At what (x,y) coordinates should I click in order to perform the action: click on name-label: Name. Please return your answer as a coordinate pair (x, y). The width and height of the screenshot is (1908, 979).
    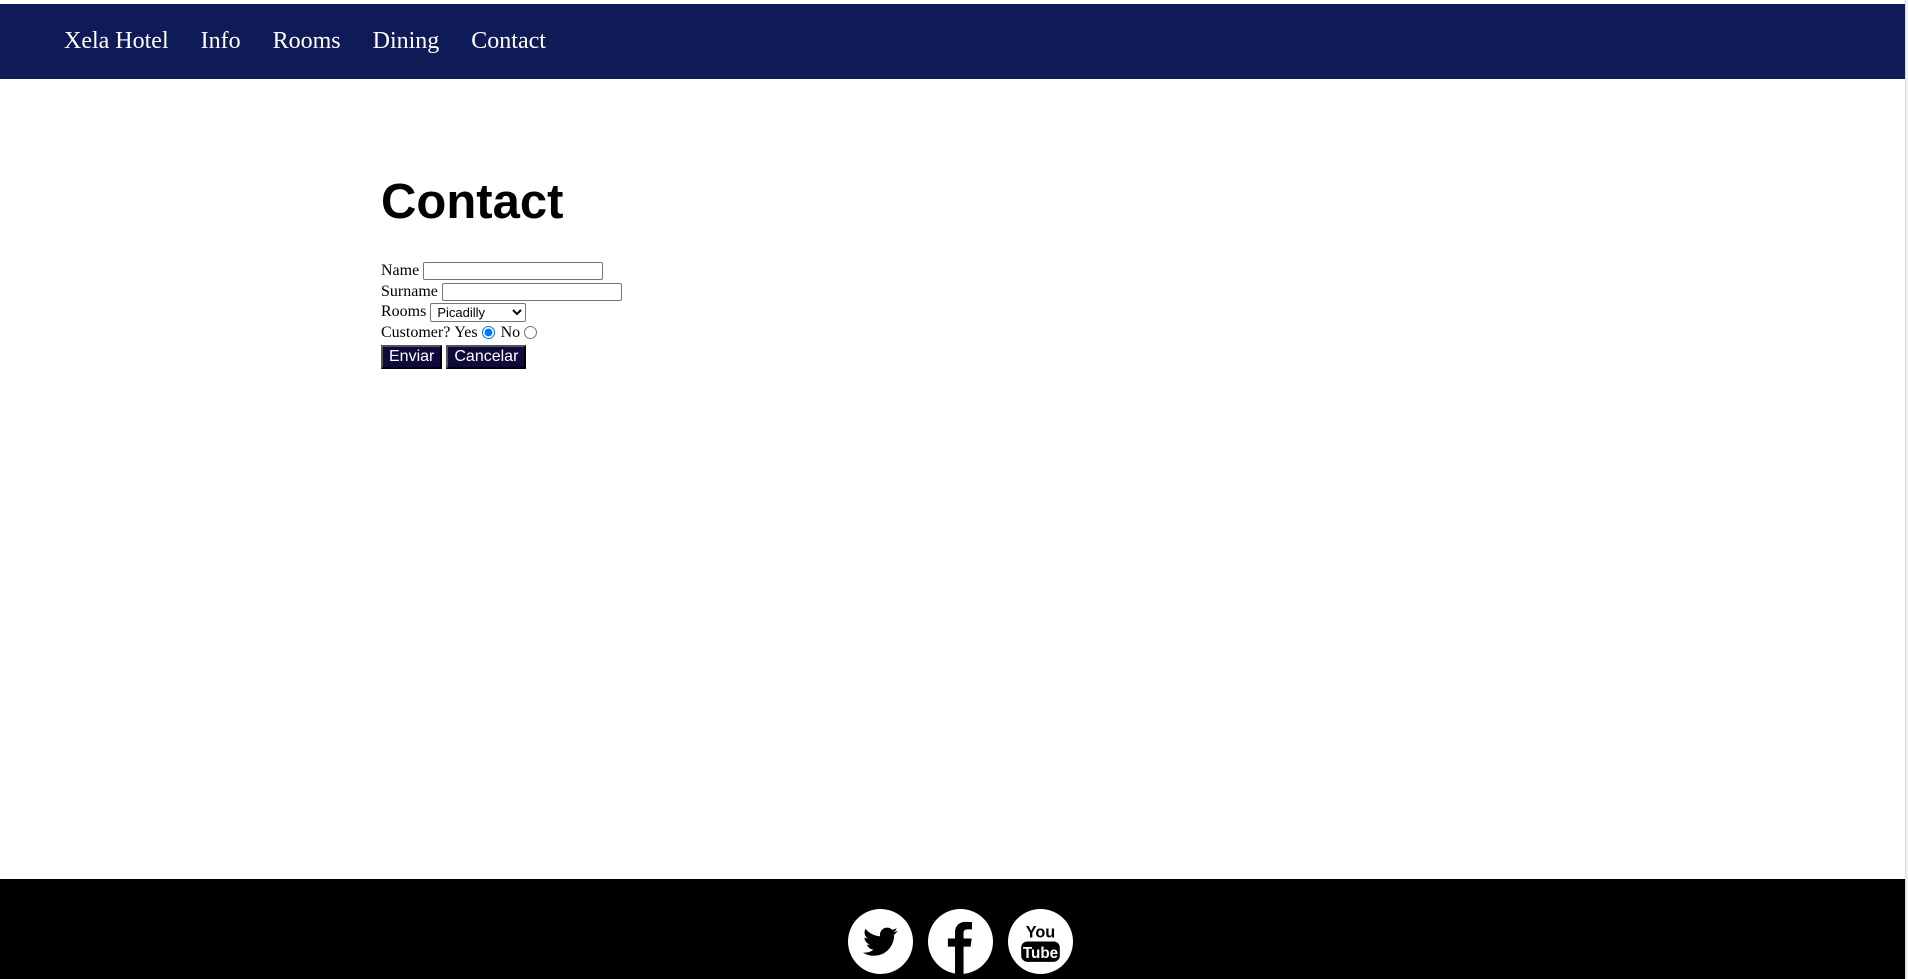
    Looking at the image, I should click on (400, 271).